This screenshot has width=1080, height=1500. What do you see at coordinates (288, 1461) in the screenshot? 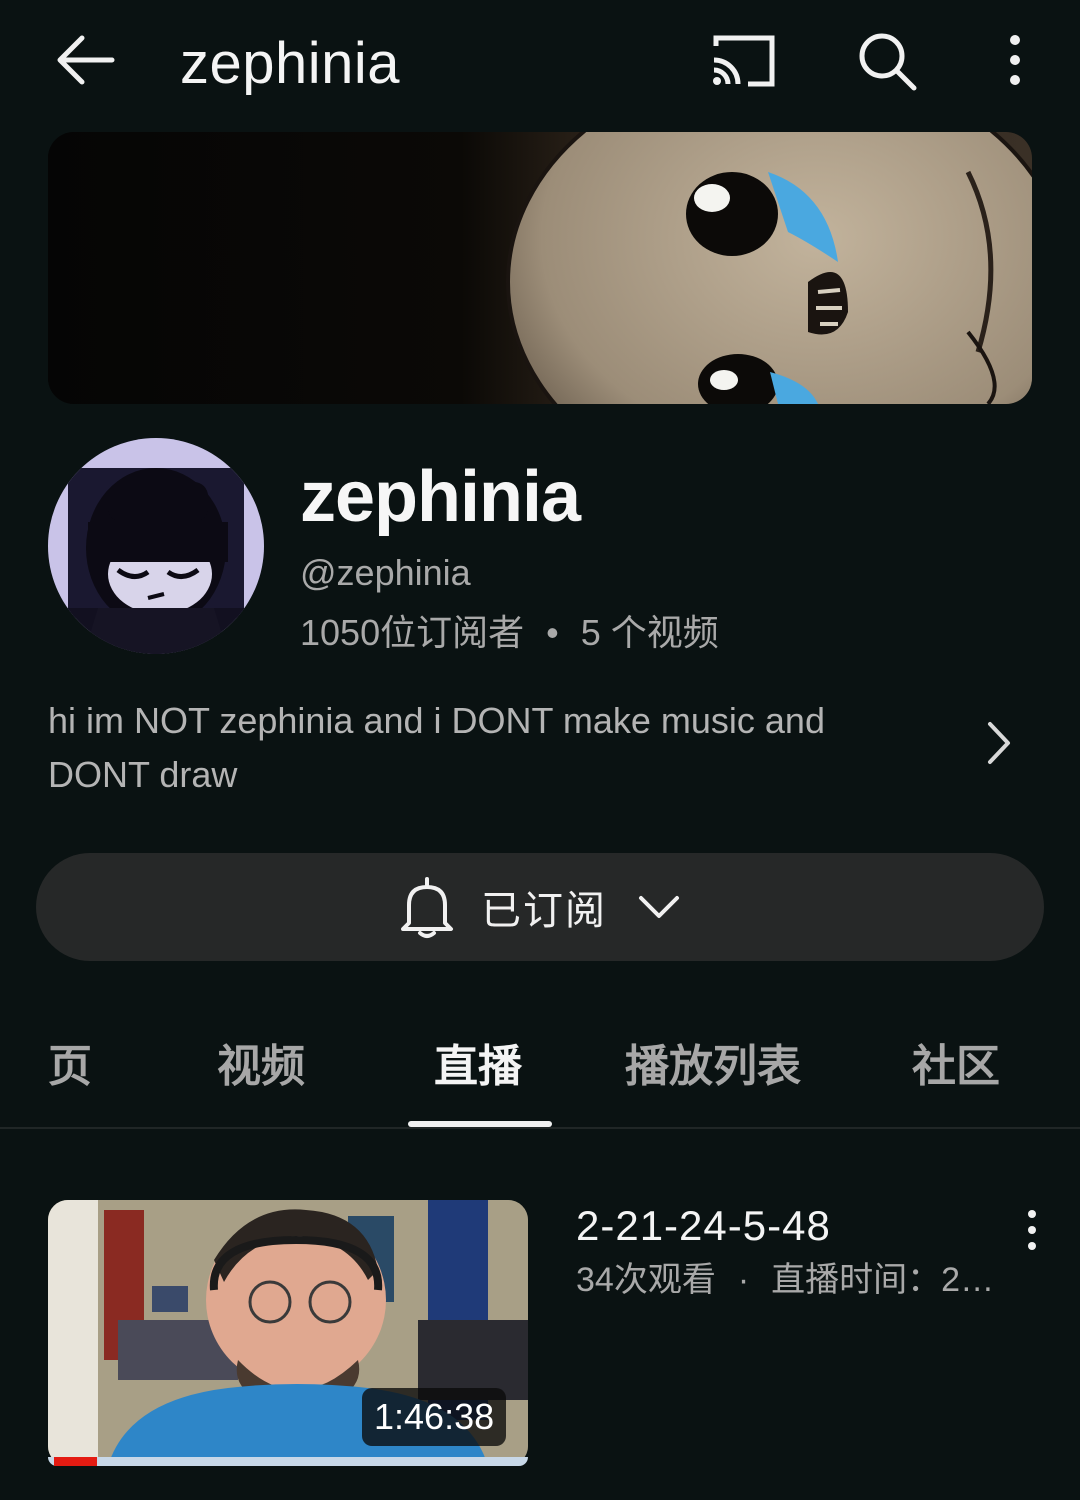
I see `watch-progress-track` at bounding box center [288, 1461].